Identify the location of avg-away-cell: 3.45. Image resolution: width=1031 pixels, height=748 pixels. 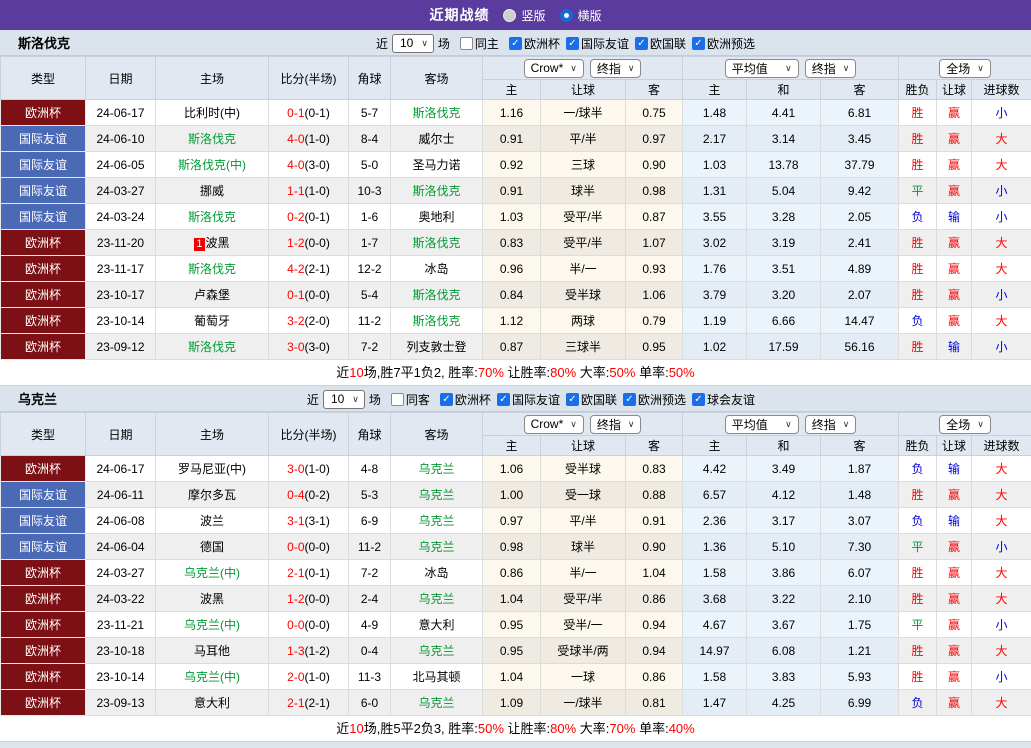
(860, 139).